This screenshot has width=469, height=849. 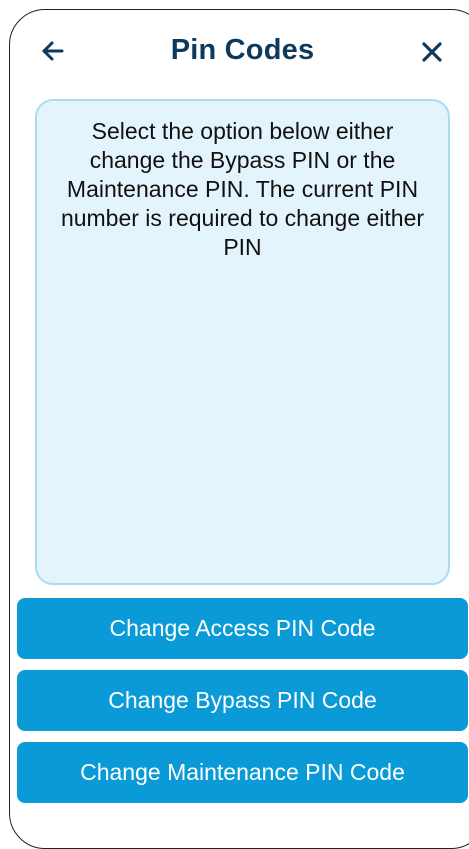 I want to click on change-bypass-pin-button: Change Bypass PIN Code, so click(x=242, y=700).